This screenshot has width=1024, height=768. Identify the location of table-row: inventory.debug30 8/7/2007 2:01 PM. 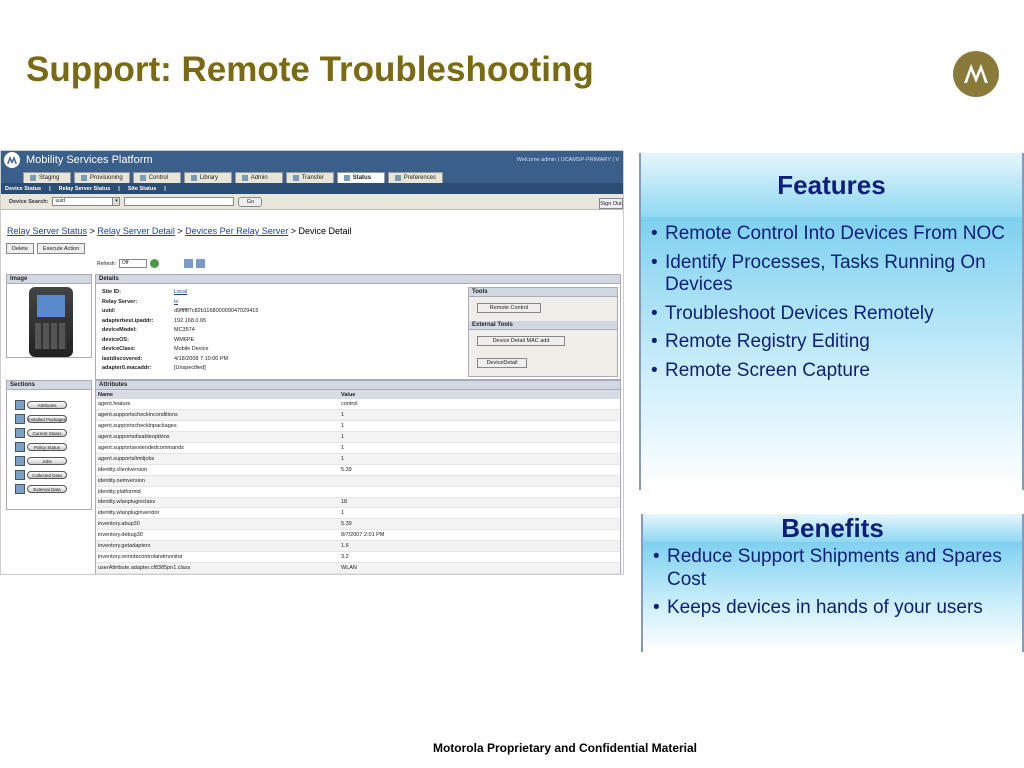
(358, 535).